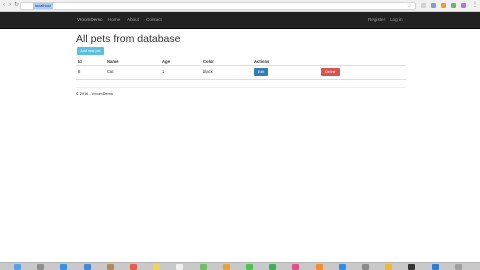  I want to click on reminders-icon, so click(180, 267).